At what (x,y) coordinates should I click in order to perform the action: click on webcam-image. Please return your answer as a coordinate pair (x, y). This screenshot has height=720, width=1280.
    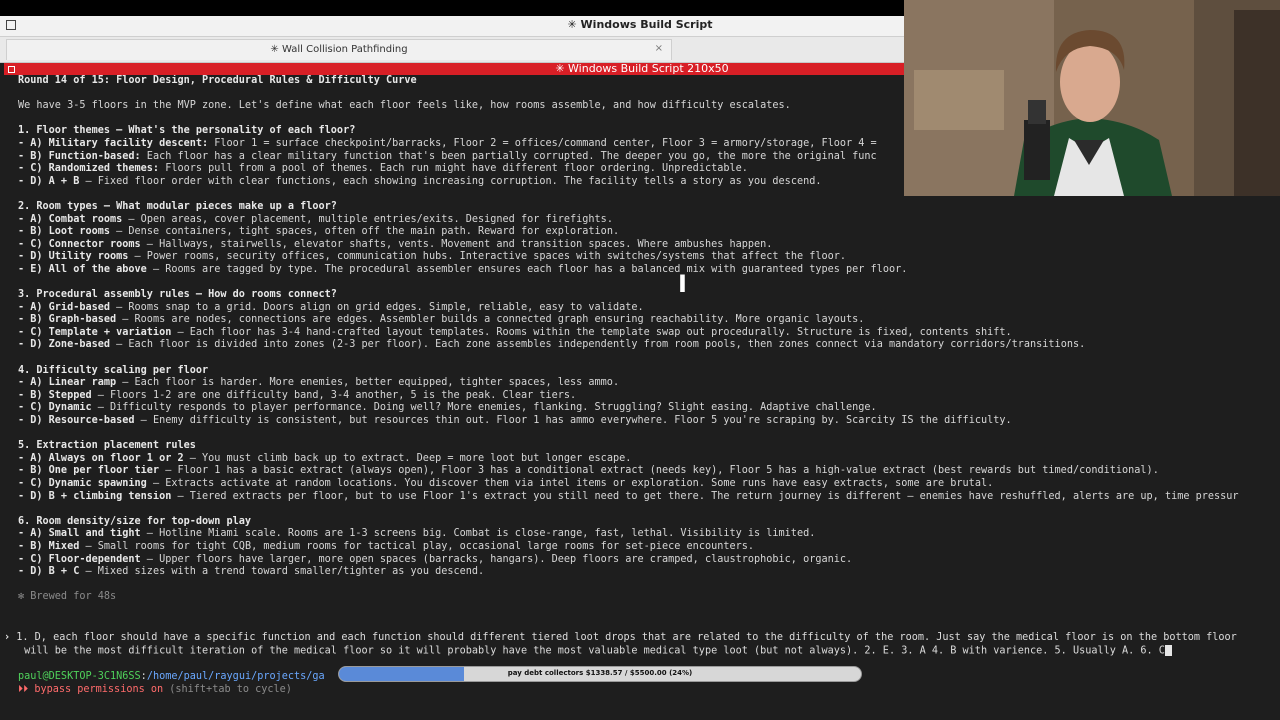
    Looking at the image, I should click on (1092, 98).